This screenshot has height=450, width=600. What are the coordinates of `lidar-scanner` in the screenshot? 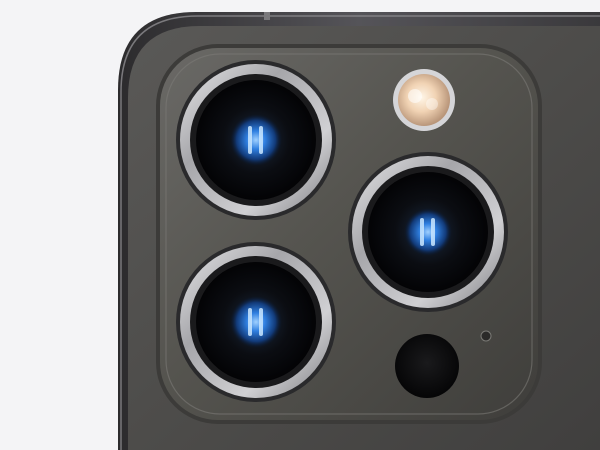 It's located at (427, 366).